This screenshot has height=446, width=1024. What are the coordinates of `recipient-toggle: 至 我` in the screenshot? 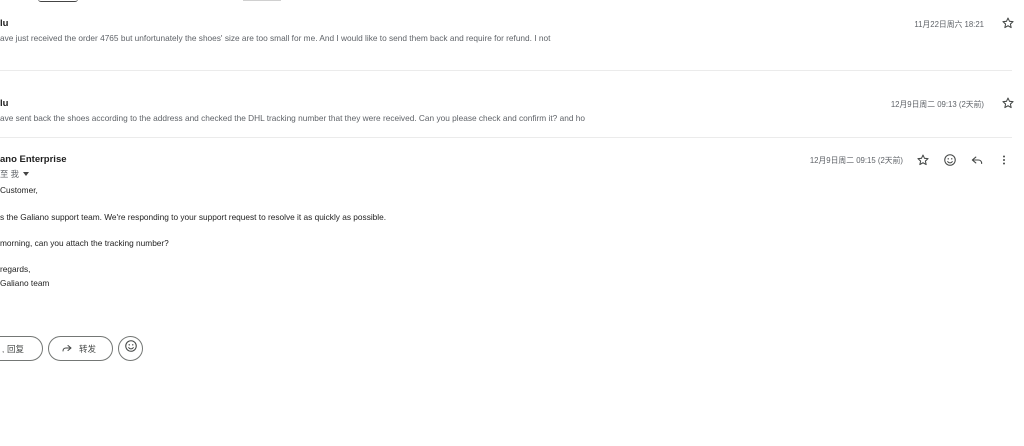 It's located at (14, 174).